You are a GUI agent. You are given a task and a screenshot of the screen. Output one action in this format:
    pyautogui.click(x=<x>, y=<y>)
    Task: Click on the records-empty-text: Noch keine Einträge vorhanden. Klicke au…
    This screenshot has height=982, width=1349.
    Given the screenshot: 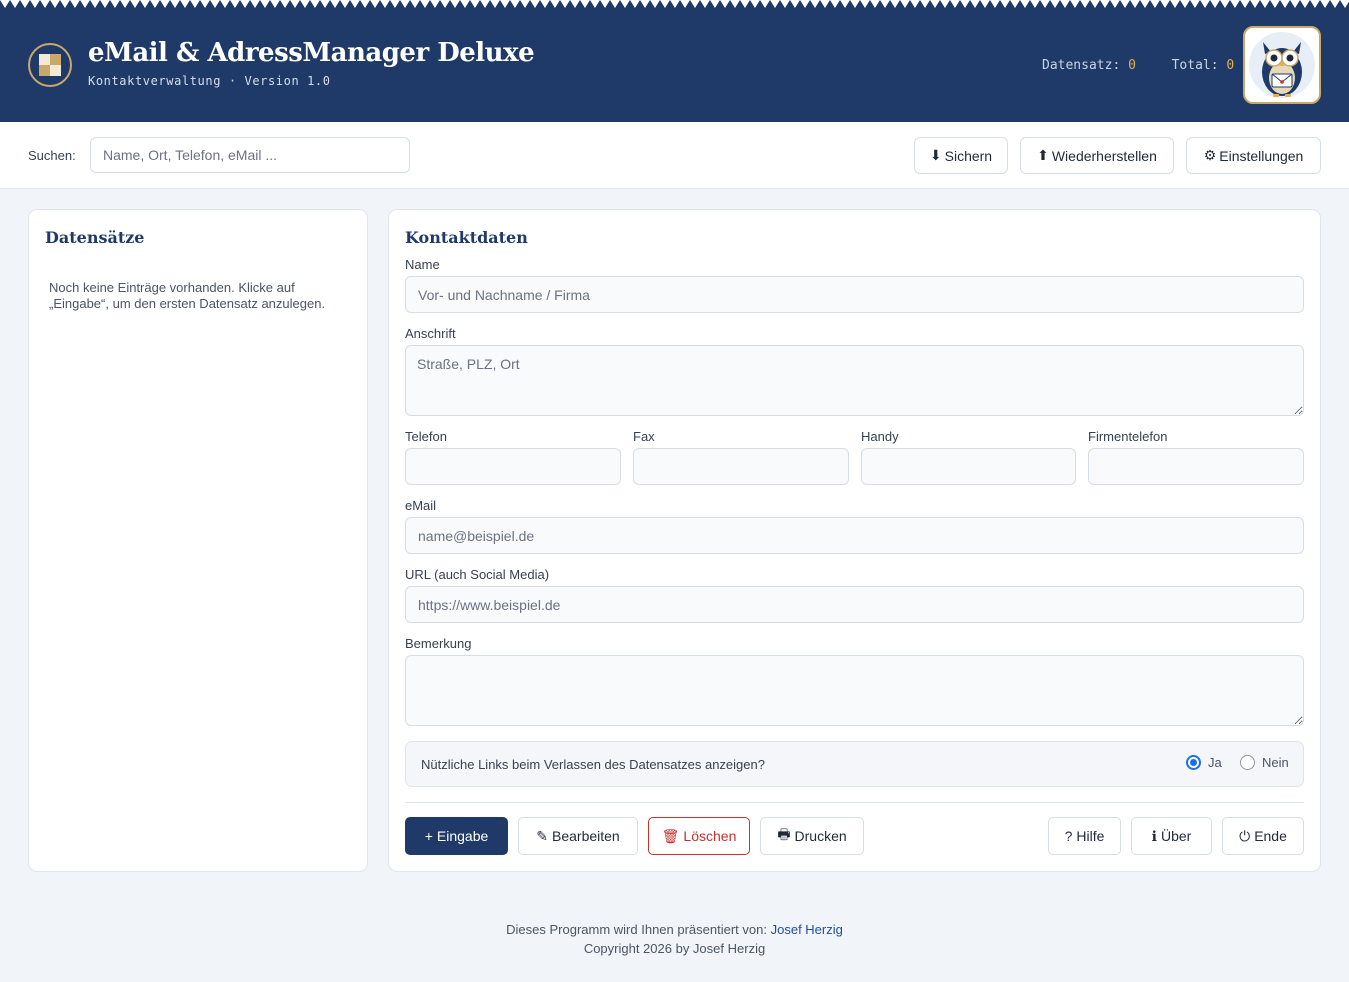 What is the action you would take?
    pyautogui.click(x=187, y=295)
    